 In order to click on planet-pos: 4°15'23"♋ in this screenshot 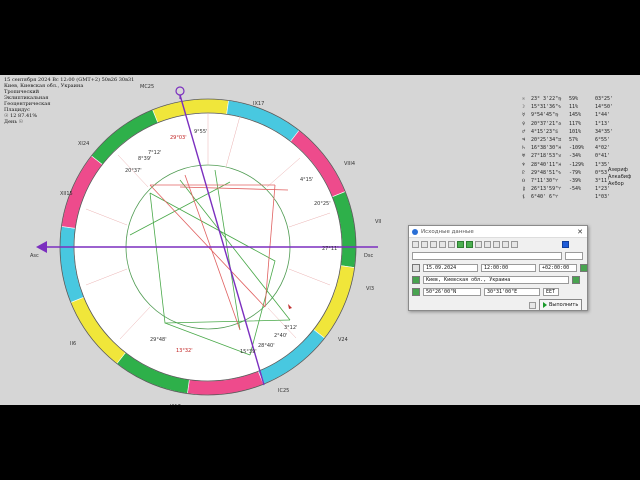, I will do `click(545, 131)`.